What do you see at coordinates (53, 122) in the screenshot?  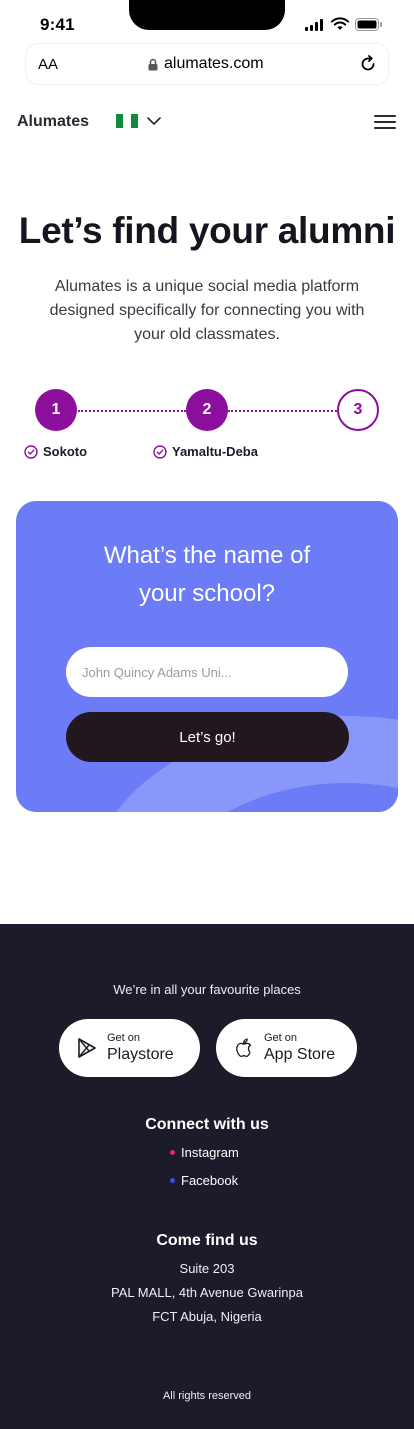 I see `brand-logo-text: Alumates` at bounding box center [53, 122].